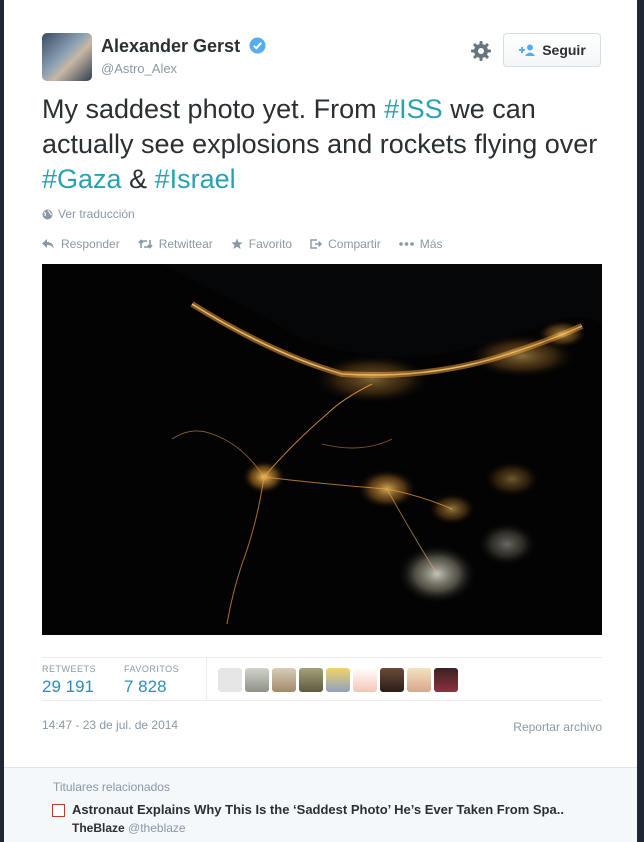 Image resolution: width=644 pixels, height=842 pixels. I want to click on reply-button: Responder, so click(81, 244).